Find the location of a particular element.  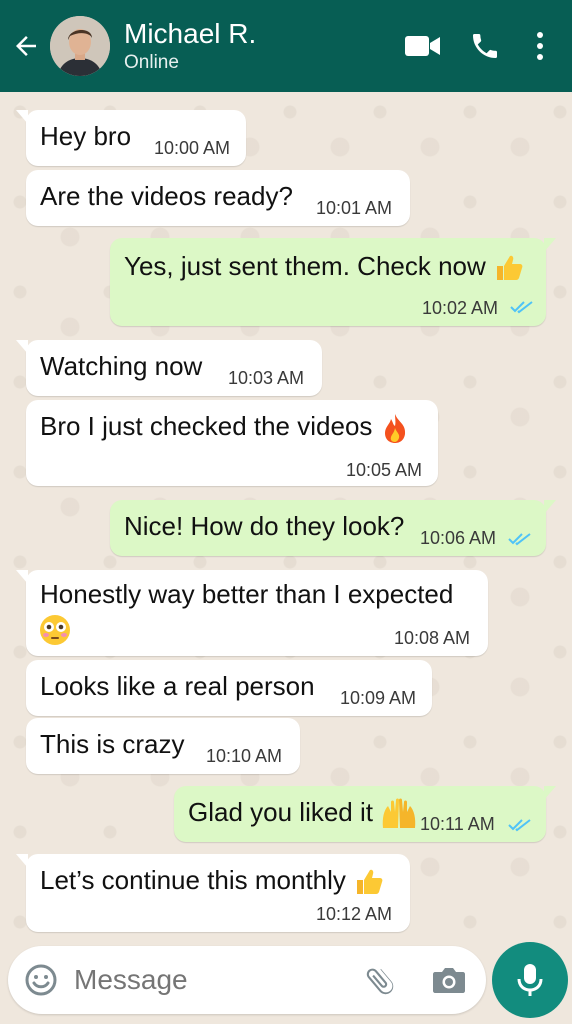

message-text-content: Let’s continue this monthly is located at coordinates (193, 880).